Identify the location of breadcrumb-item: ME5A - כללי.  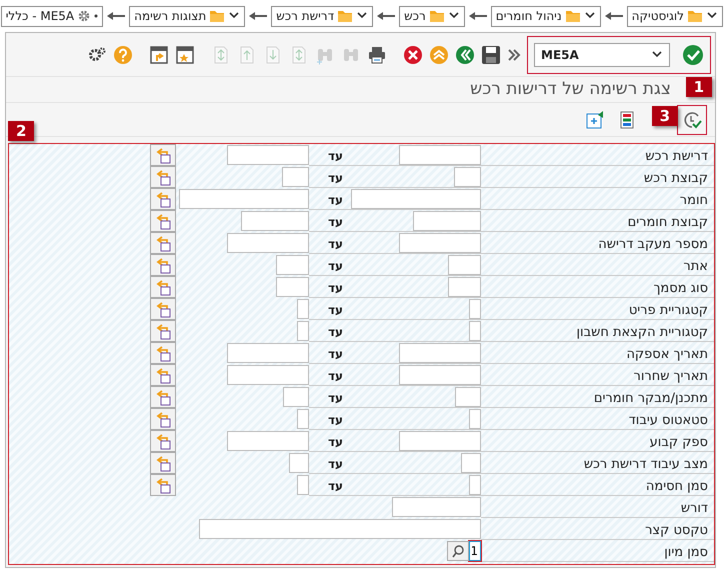
(52, 16).